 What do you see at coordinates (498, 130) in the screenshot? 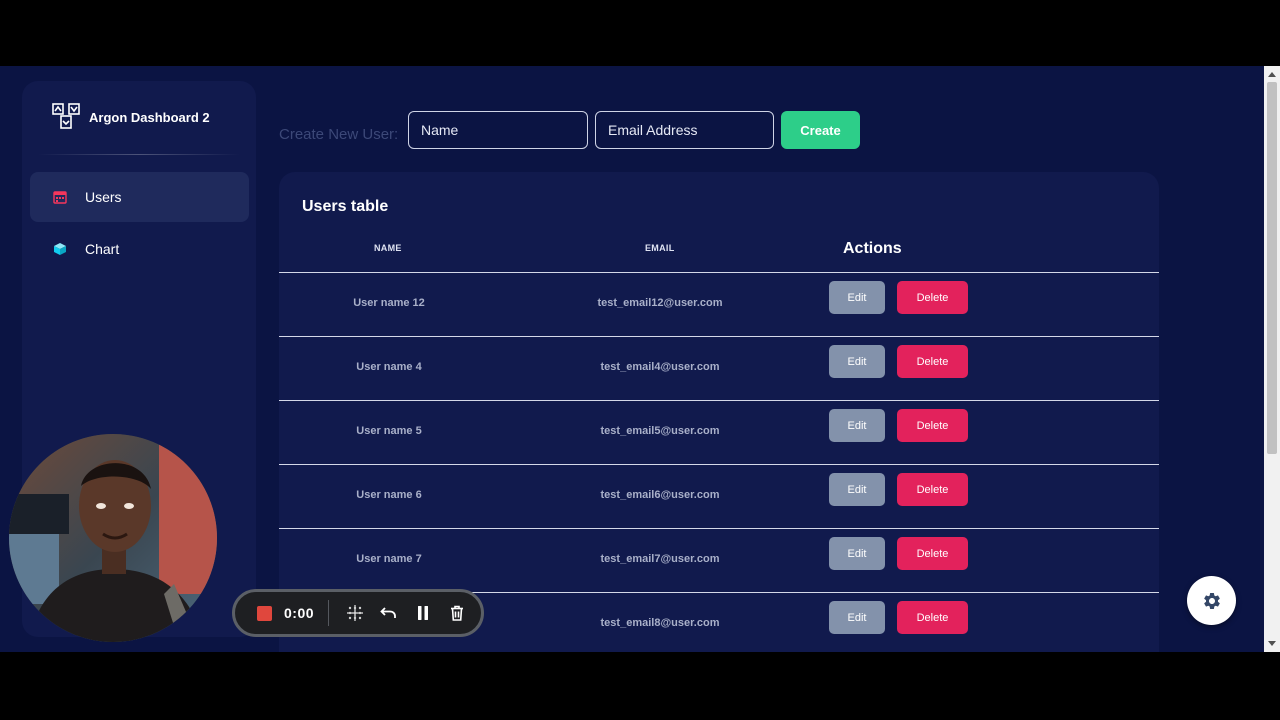
I see `name-input` at bounding box center [498, 130].